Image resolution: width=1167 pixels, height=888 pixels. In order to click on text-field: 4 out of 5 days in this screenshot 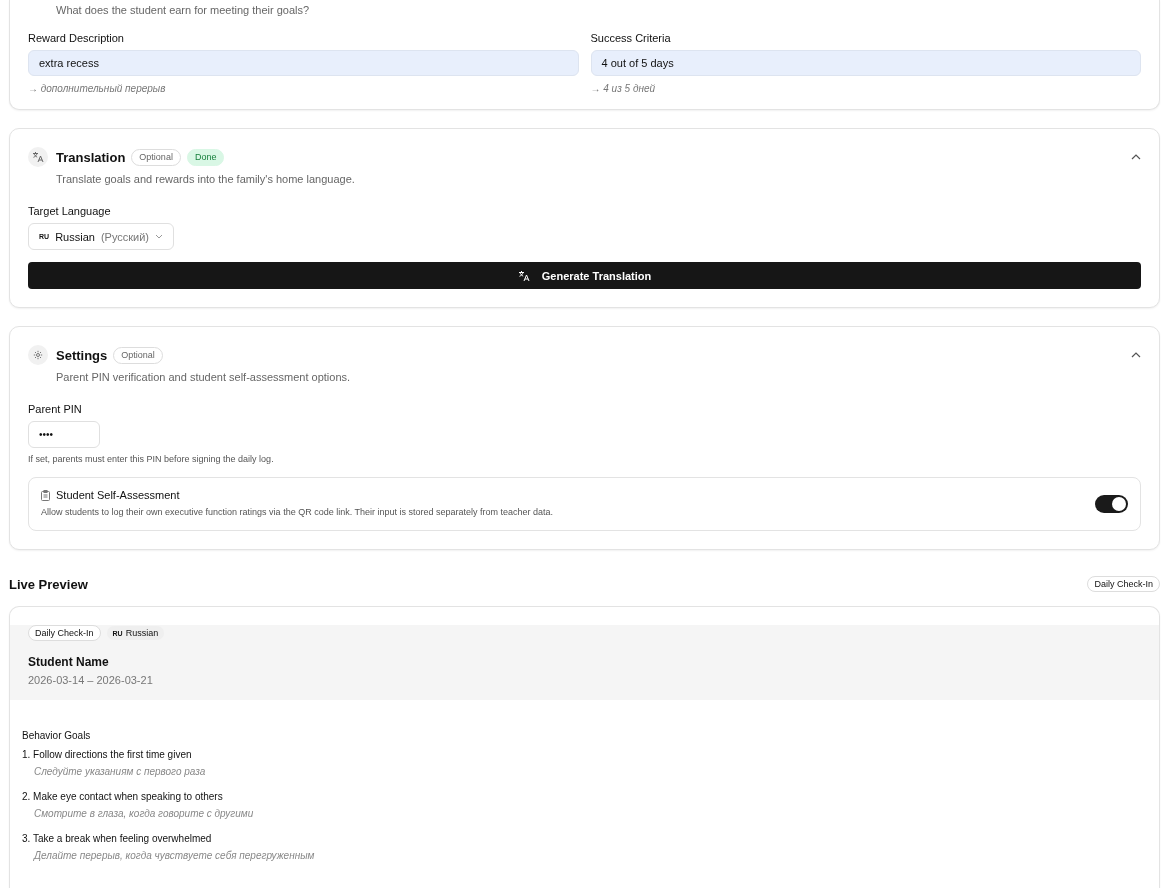, I will do `click(865, 63)`.